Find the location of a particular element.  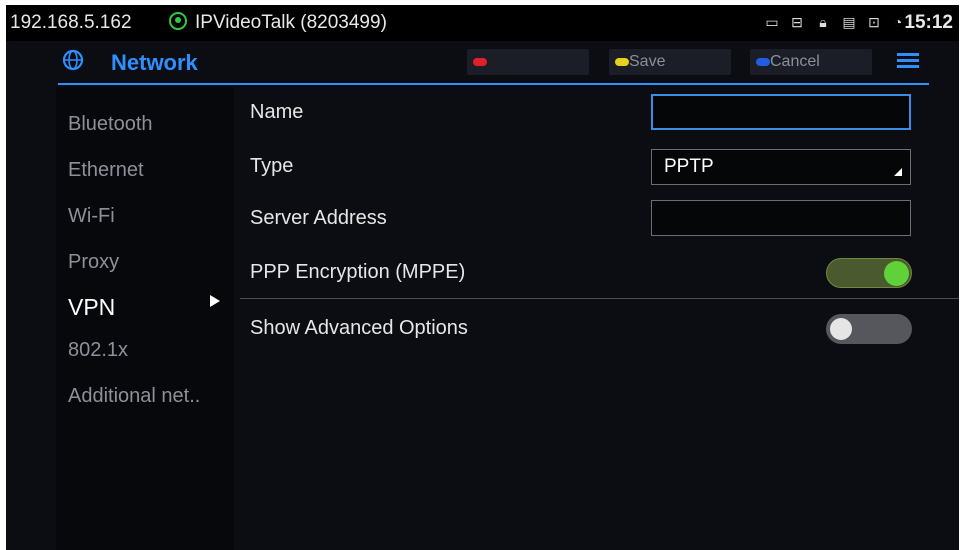

sidebar-item-bluetooth: Bluetooth is located at coordinates (110, 124).